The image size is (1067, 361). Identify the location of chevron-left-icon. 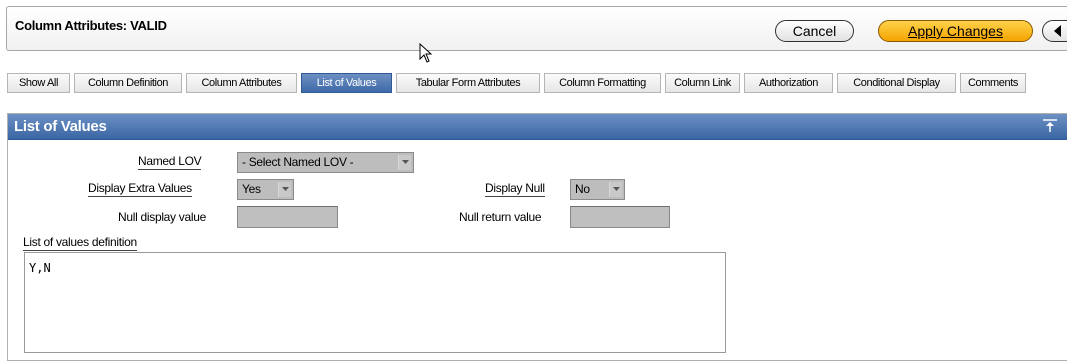
(1057, 31).